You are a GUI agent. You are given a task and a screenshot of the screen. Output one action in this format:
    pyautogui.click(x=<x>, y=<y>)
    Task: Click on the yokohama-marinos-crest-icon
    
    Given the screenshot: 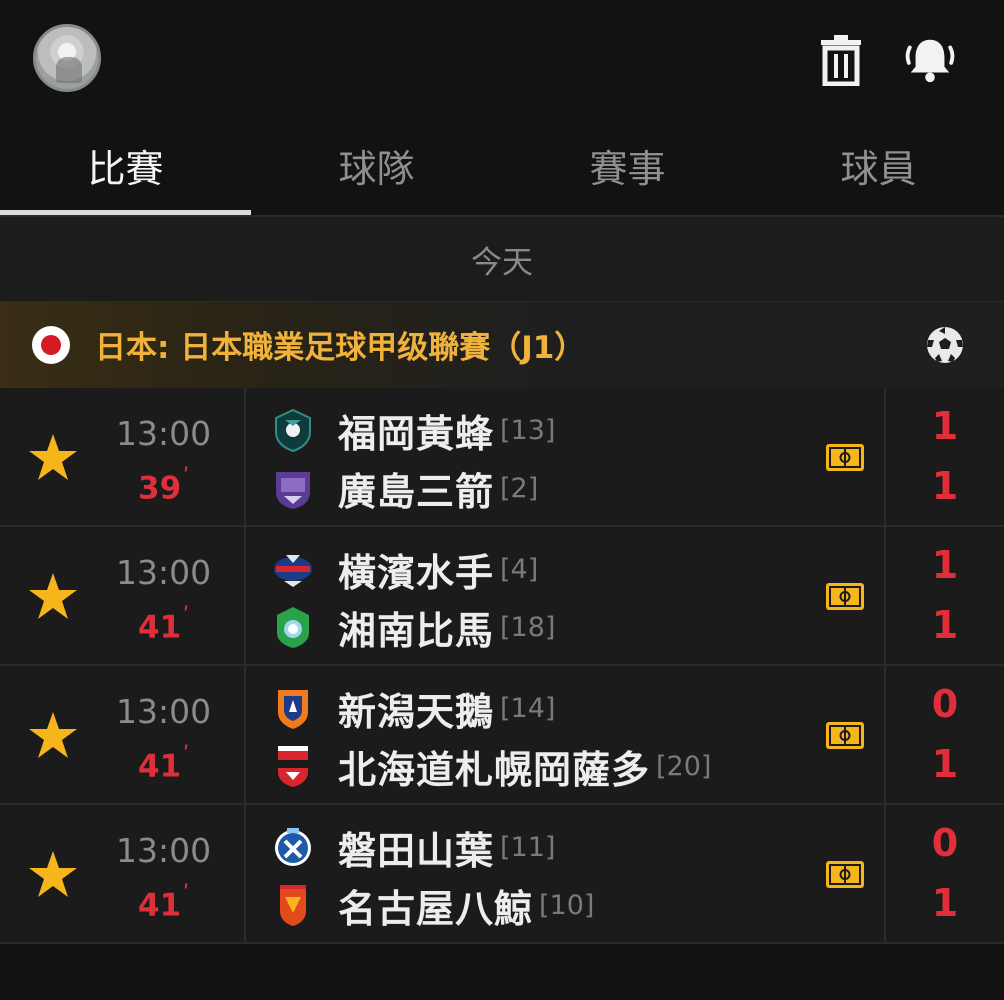 What is the action you would take?
    pyautogui.click(x=293, y=571)
    